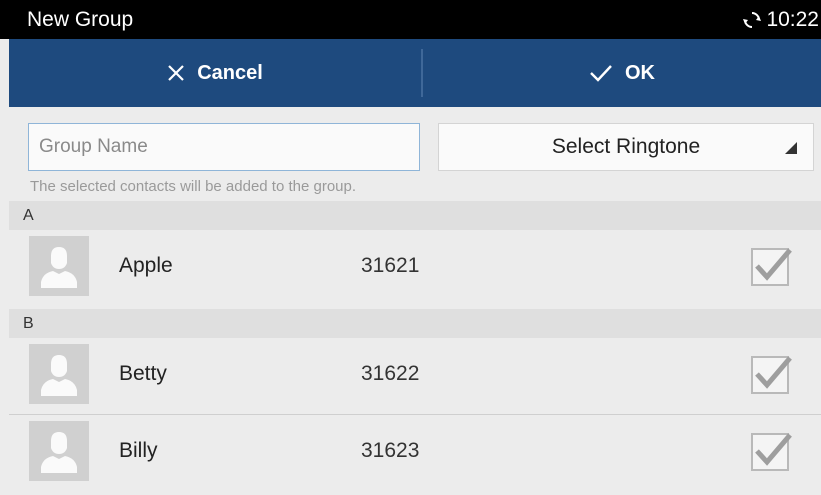  Describe the element at coordinates (390, 265) in the screenshot. I see `contact-number: 31621` at that location.